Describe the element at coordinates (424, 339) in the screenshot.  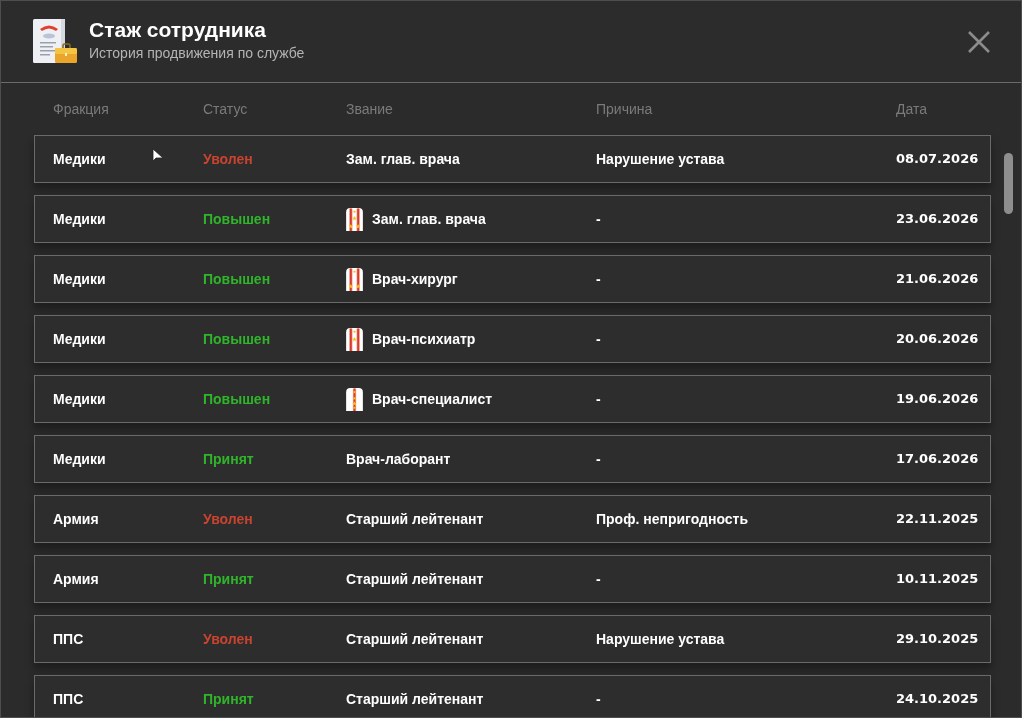
I see `rank-text: Врач-психиатр` at that location.